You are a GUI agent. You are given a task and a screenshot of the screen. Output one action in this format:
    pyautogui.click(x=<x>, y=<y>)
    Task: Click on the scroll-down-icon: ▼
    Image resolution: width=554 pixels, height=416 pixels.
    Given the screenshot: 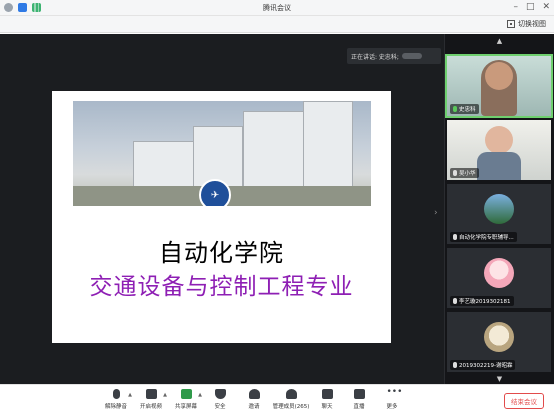 What is the action you would take?
    pyautogui.click(x=499, y=379)
    